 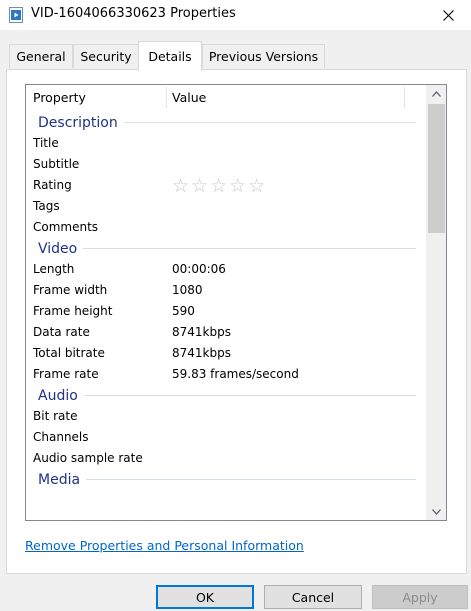 What do you see at coordinates (226, 143) in the screenshot?
I see `property-row: Title` at bounding box center [226, 143].